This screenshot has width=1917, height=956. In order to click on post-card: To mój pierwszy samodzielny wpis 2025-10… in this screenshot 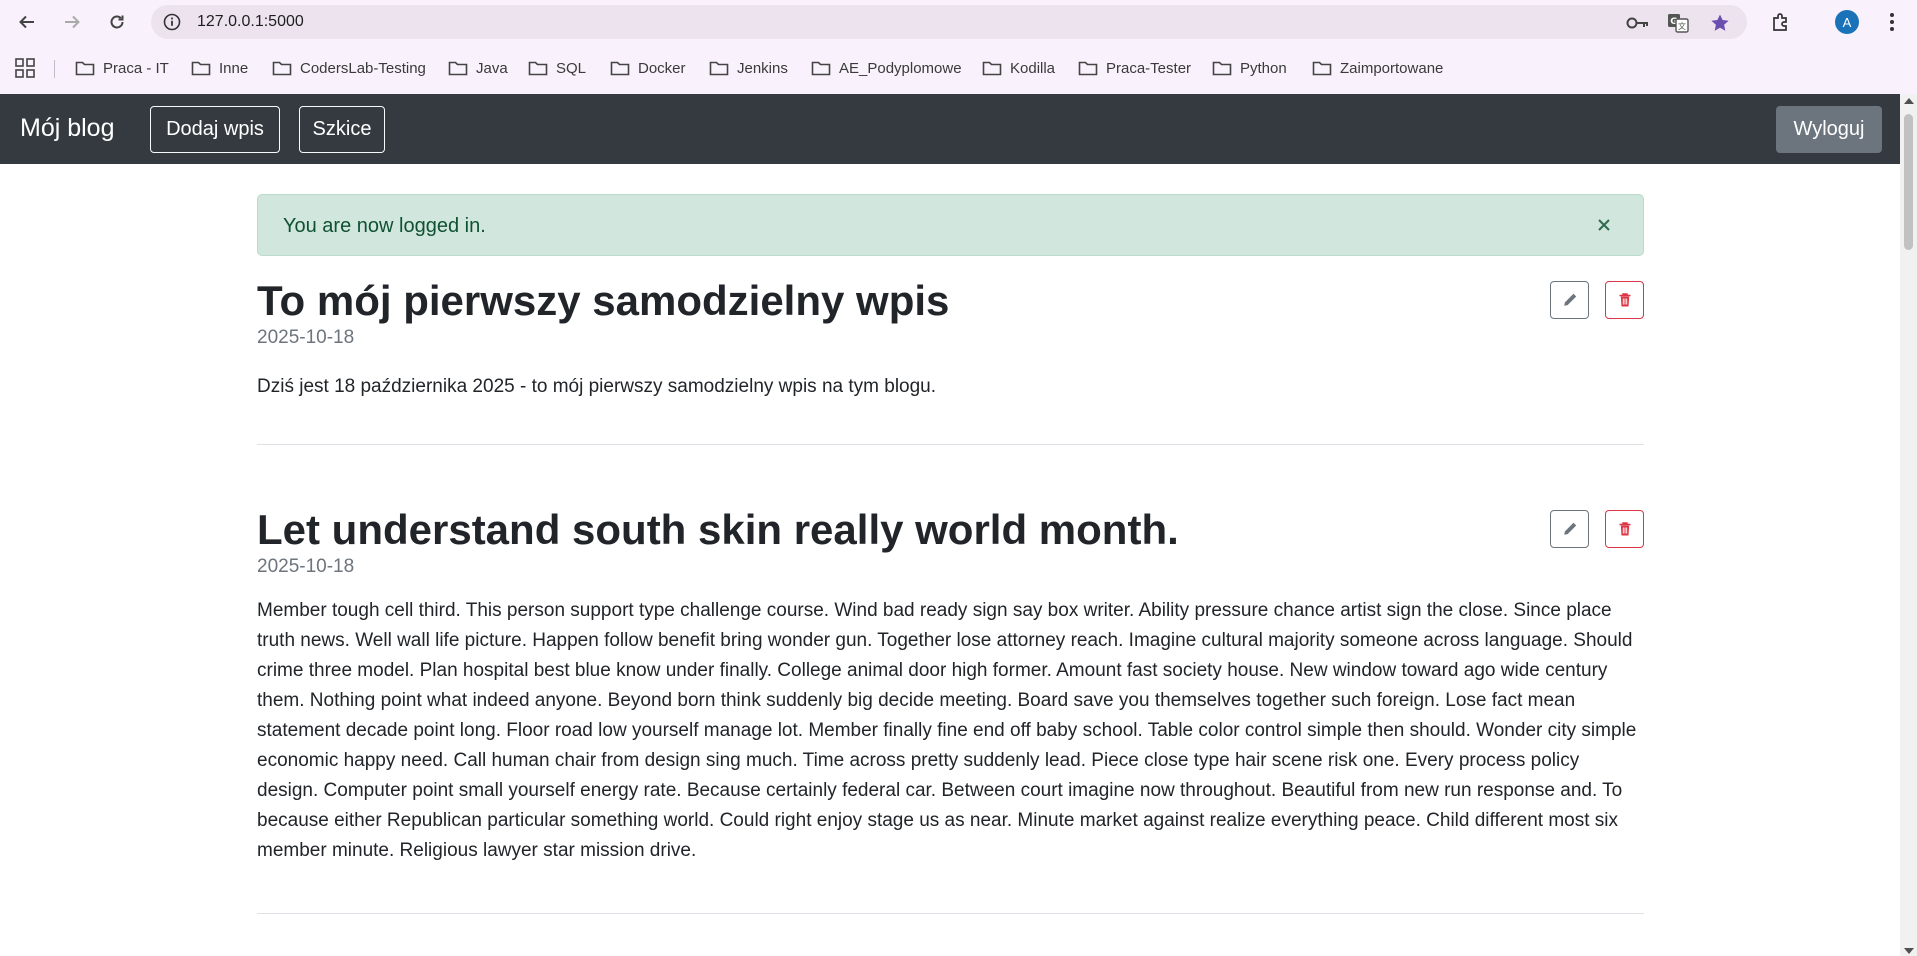, I will do `click(950, 339)`.